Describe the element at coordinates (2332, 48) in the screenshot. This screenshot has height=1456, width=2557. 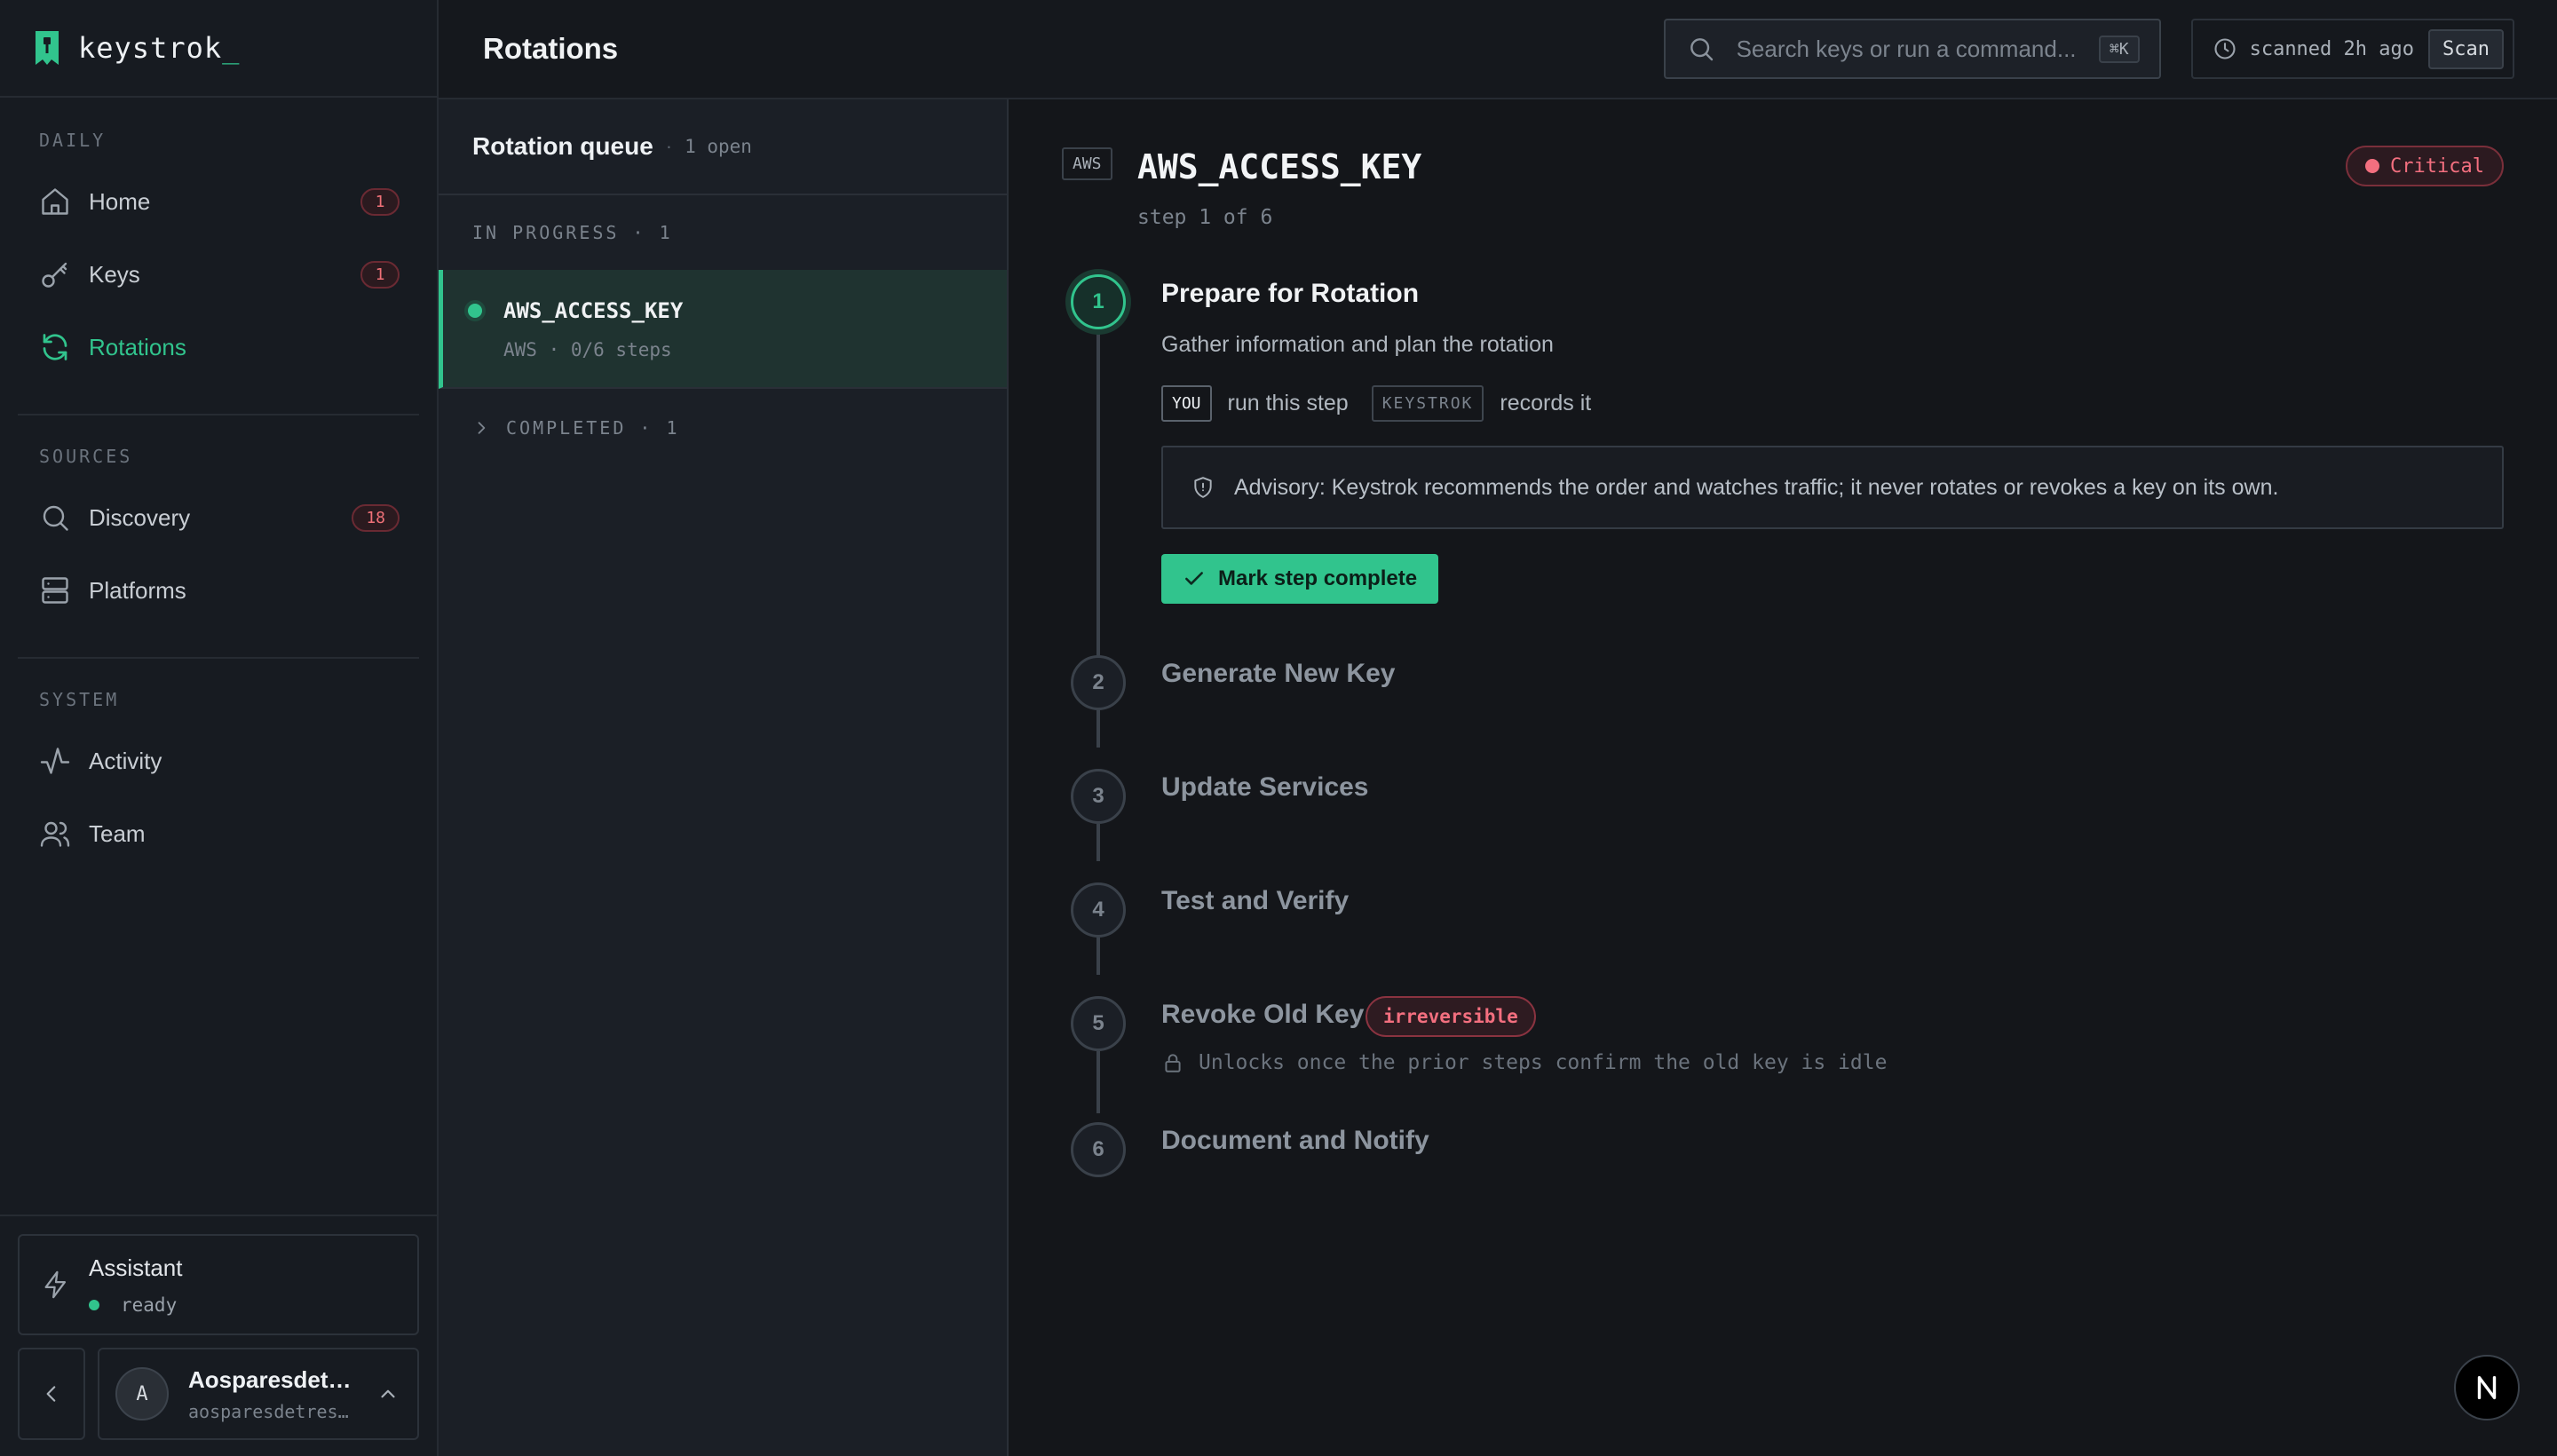
I see `scanned-time: scanned 2h ago` at that location.